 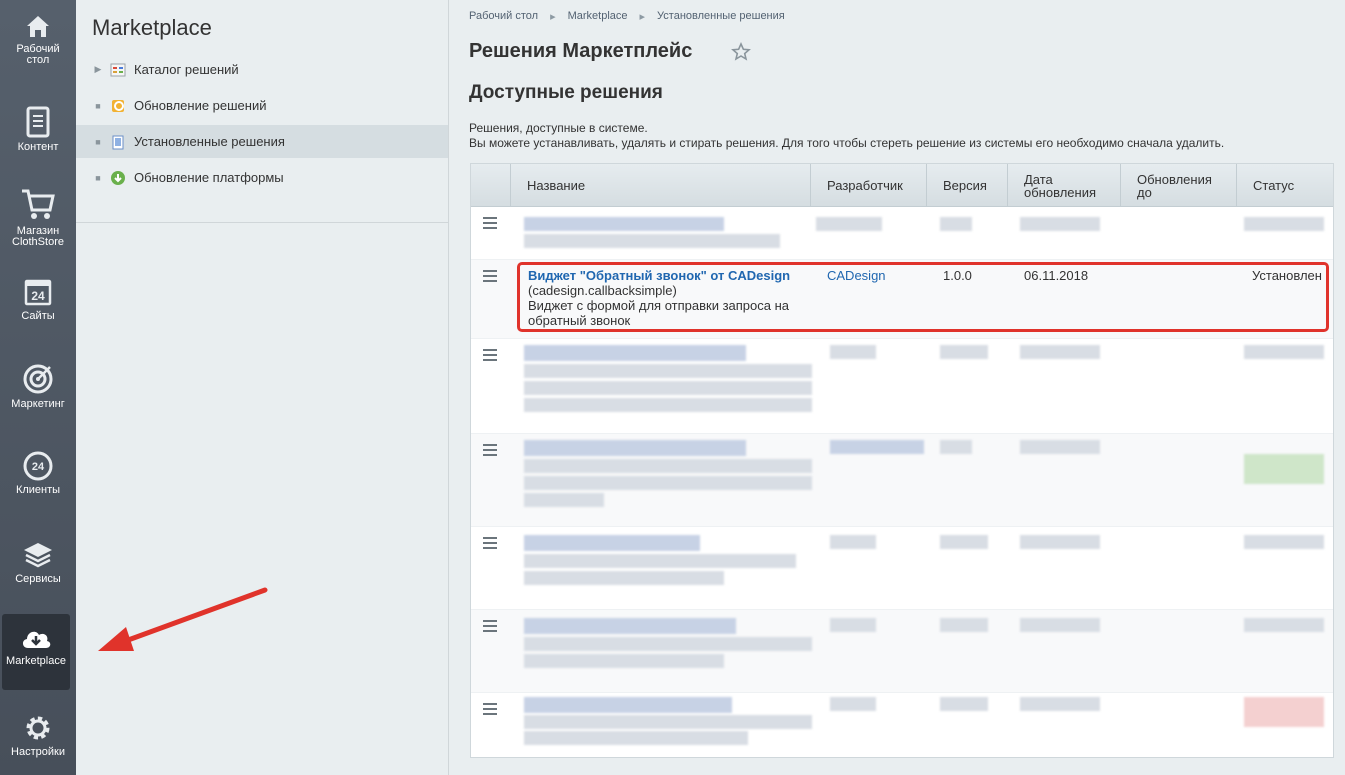 I want to click on header-version: Версия, so click(x=967, y=185).